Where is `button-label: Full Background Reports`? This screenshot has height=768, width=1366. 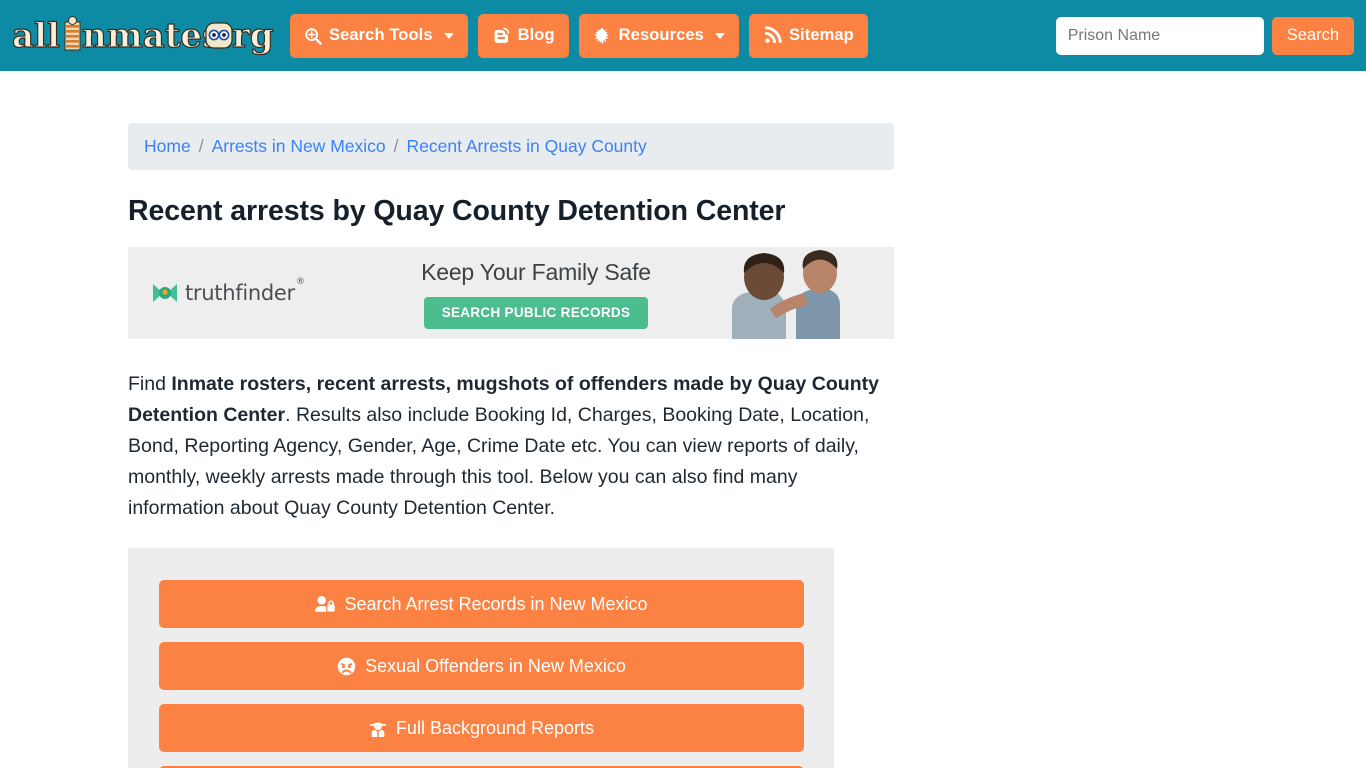 button-label: Full Background Reports is located at coordinates (495, 728).